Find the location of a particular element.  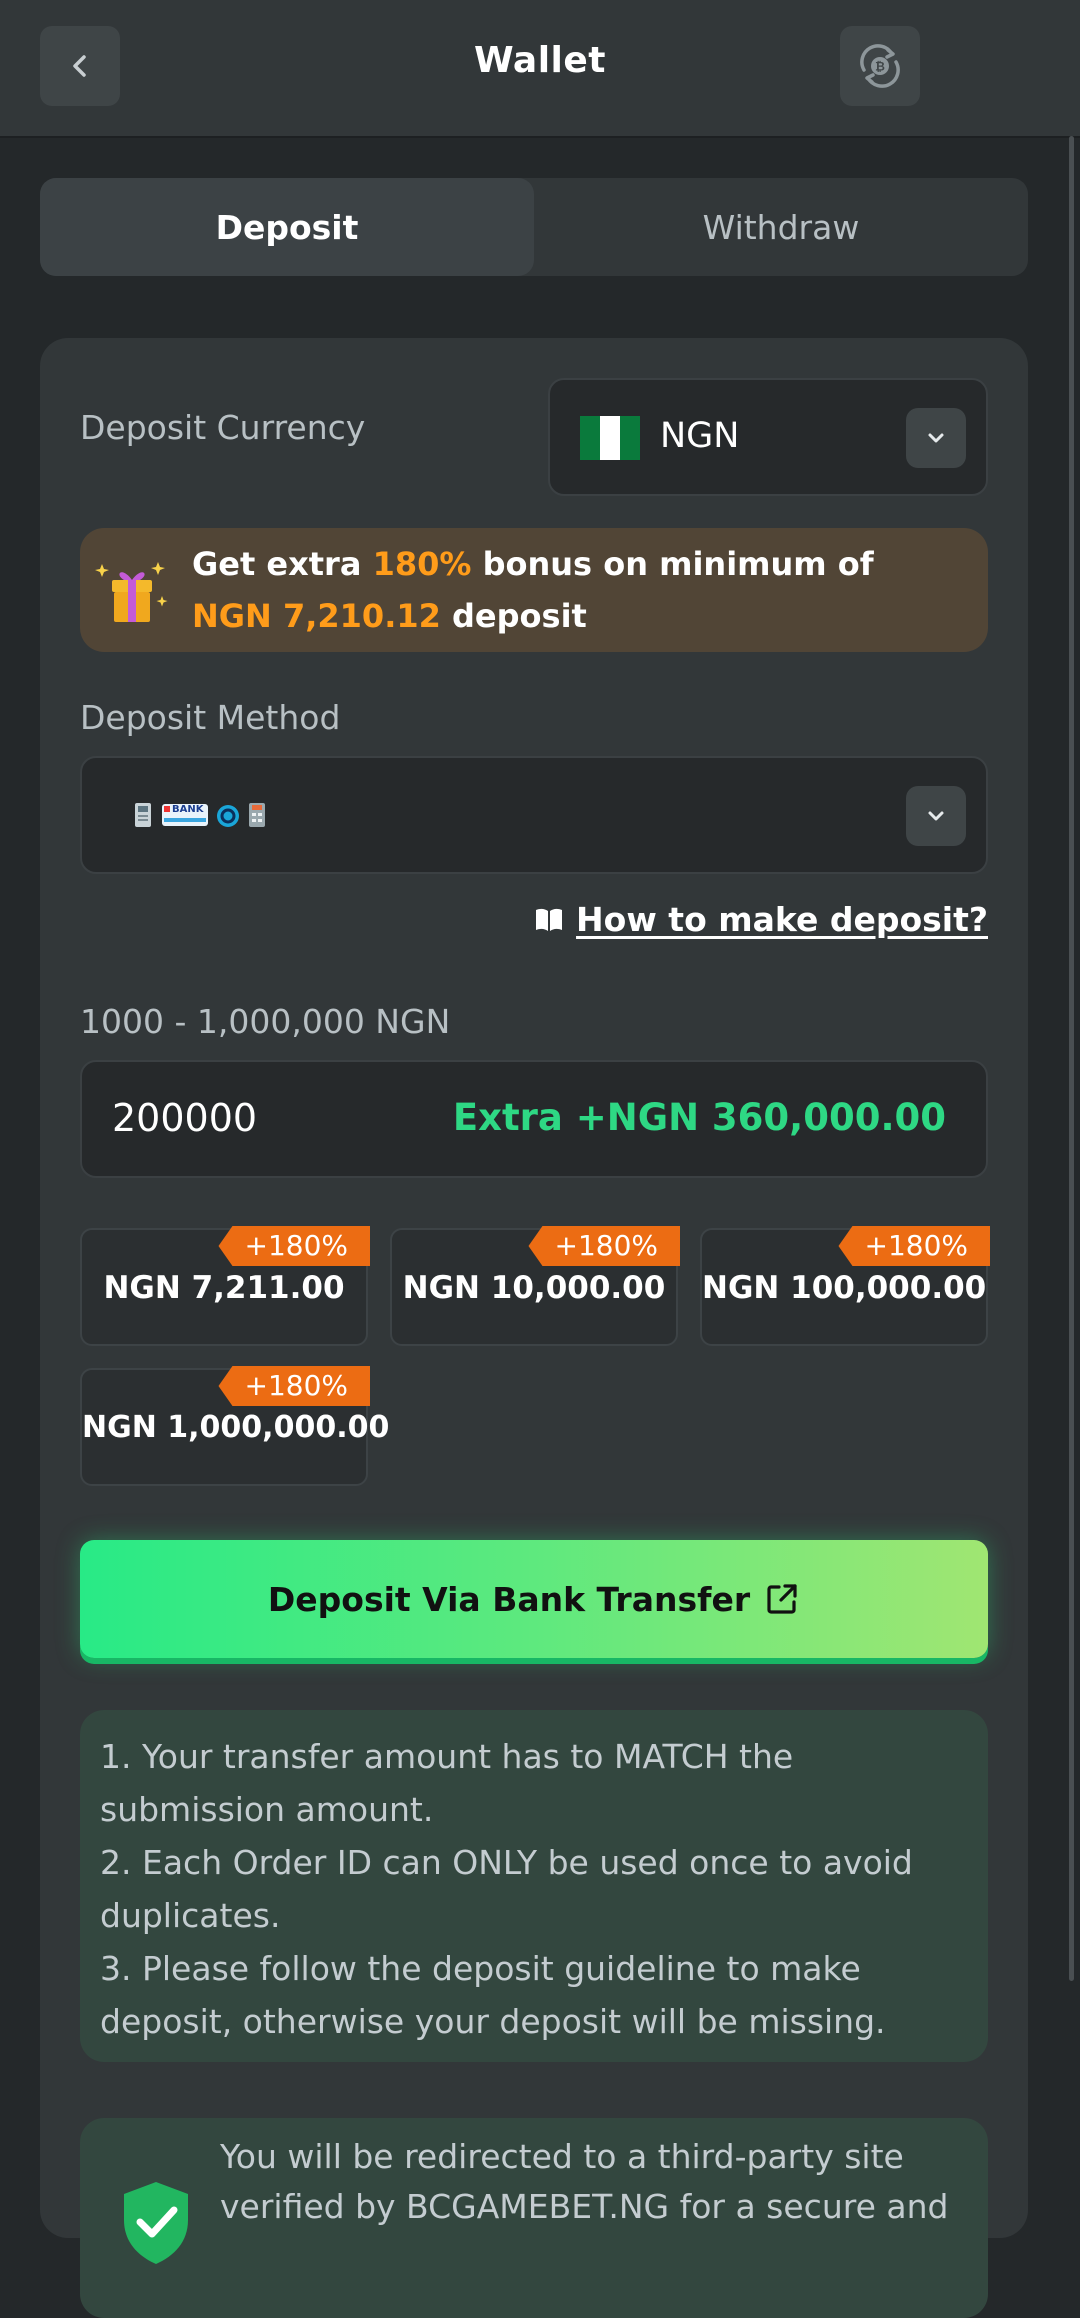

bitcoin-swap-button: ₿ is located at coordinates (880, 66).